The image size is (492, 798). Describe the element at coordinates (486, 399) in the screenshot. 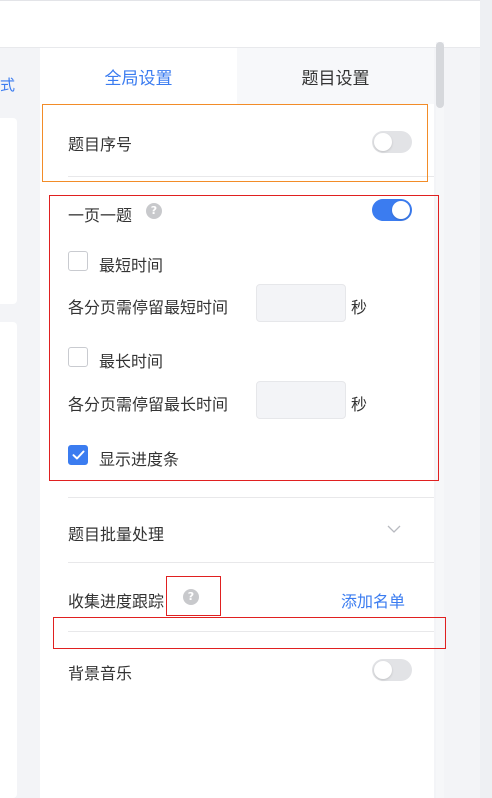

I see `right-edge` at that location.